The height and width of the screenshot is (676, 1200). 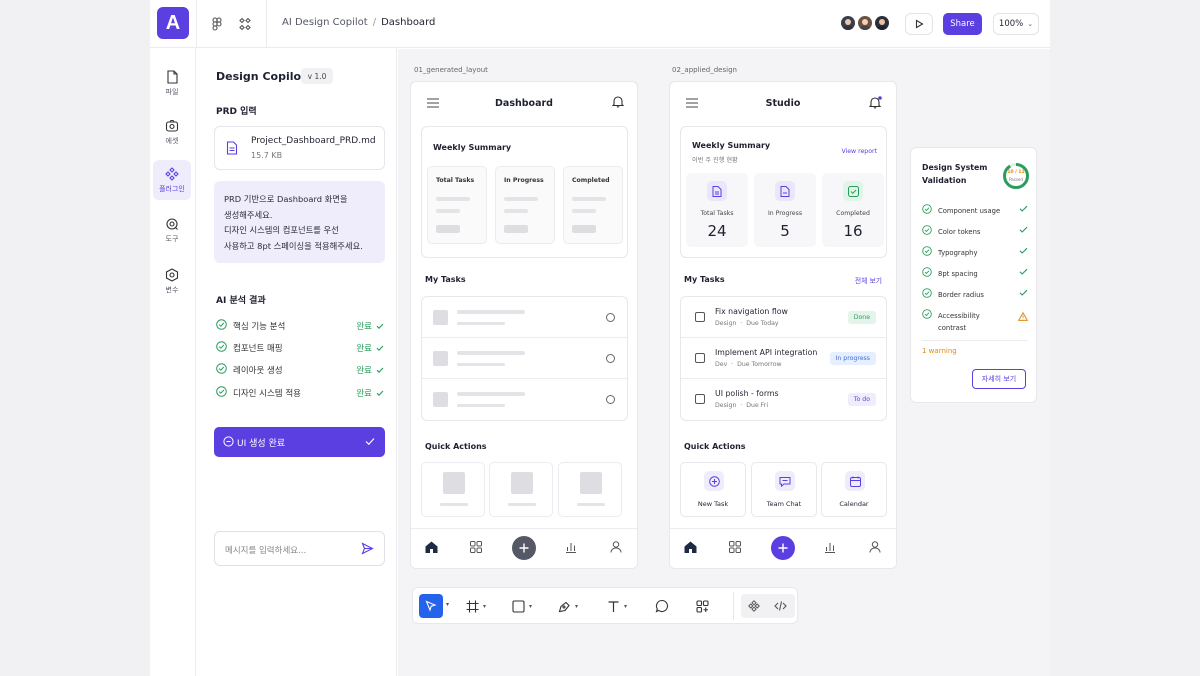 I want to click on rail-item-plugin: 플러그인, so click(x=172, y=180).